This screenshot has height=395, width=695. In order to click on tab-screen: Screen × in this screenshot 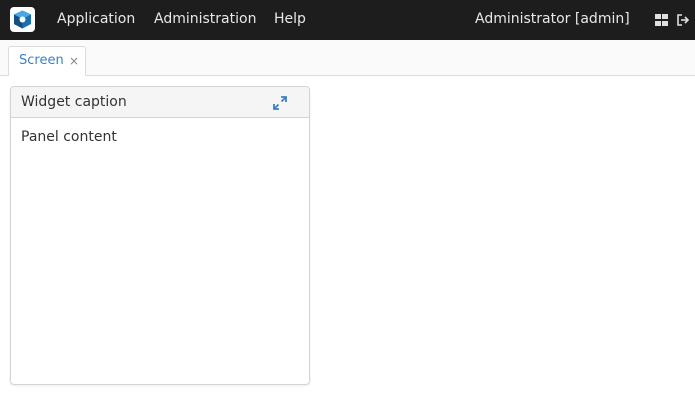, I will do `click(47, 61)`.